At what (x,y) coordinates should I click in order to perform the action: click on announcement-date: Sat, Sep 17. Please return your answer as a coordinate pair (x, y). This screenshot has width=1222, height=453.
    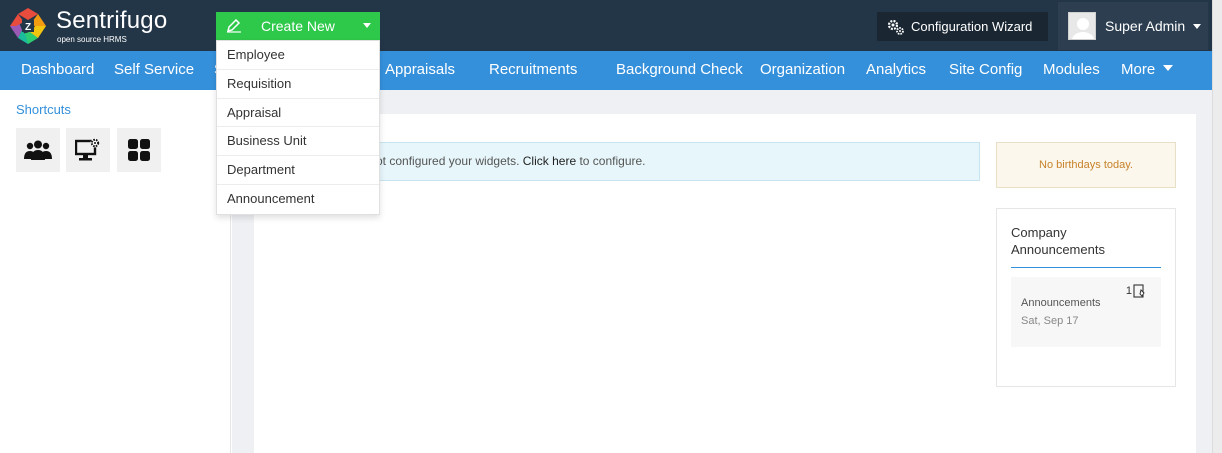
    Looking at the image, I should click on (1050, 321).